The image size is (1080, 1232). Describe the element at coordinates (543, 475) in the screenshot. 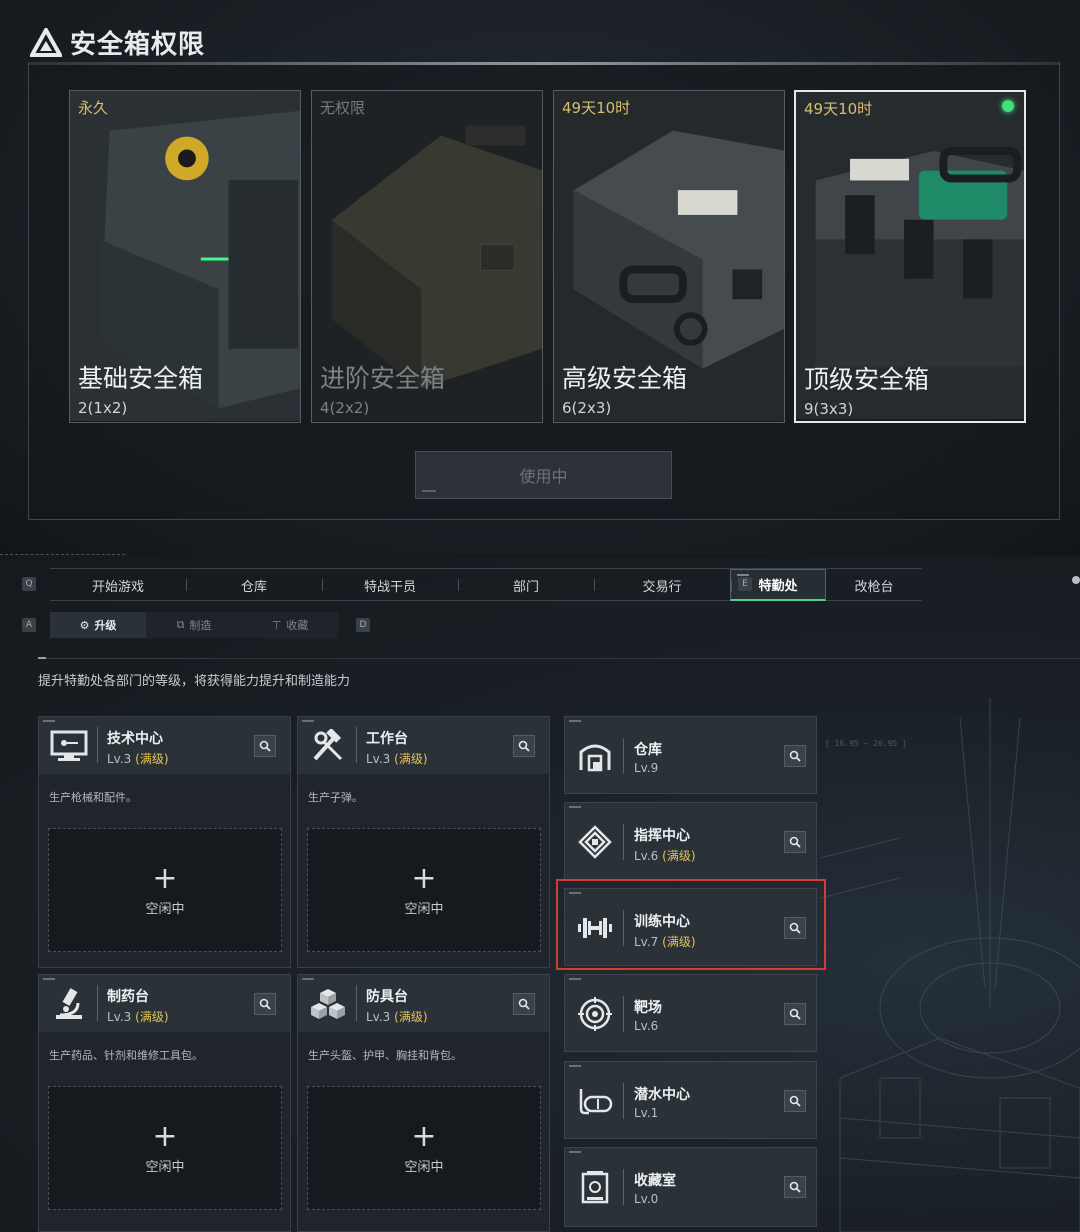

I see `in-use-button: 使用中` at that location.